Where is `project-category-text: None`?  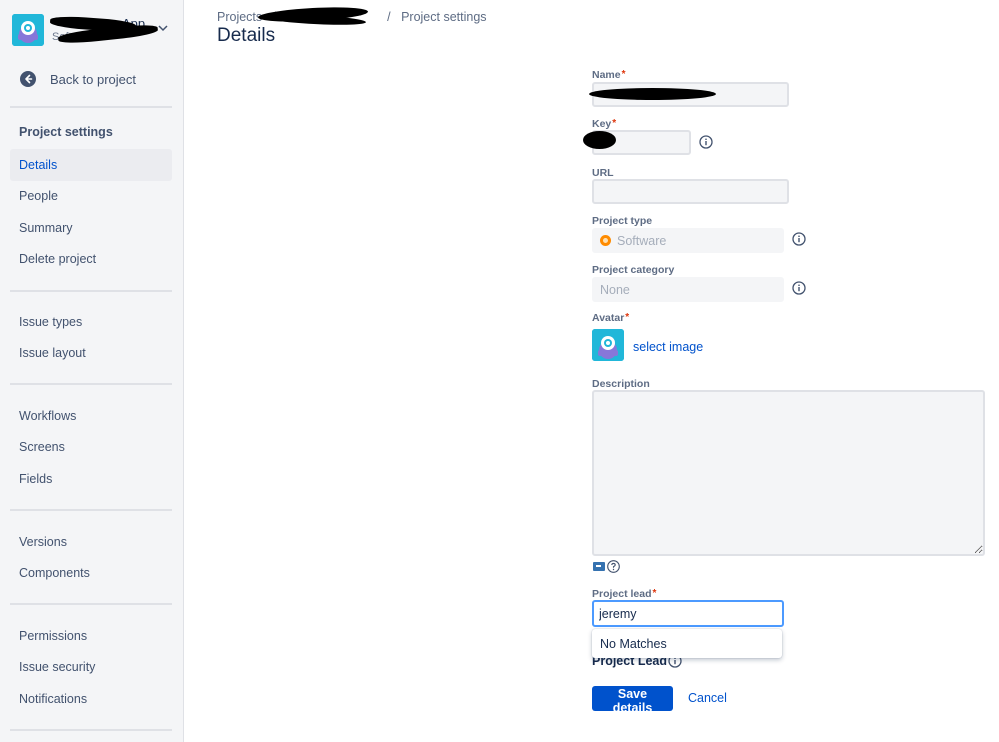 project-category-text: None is located at coordinates (615, 289).